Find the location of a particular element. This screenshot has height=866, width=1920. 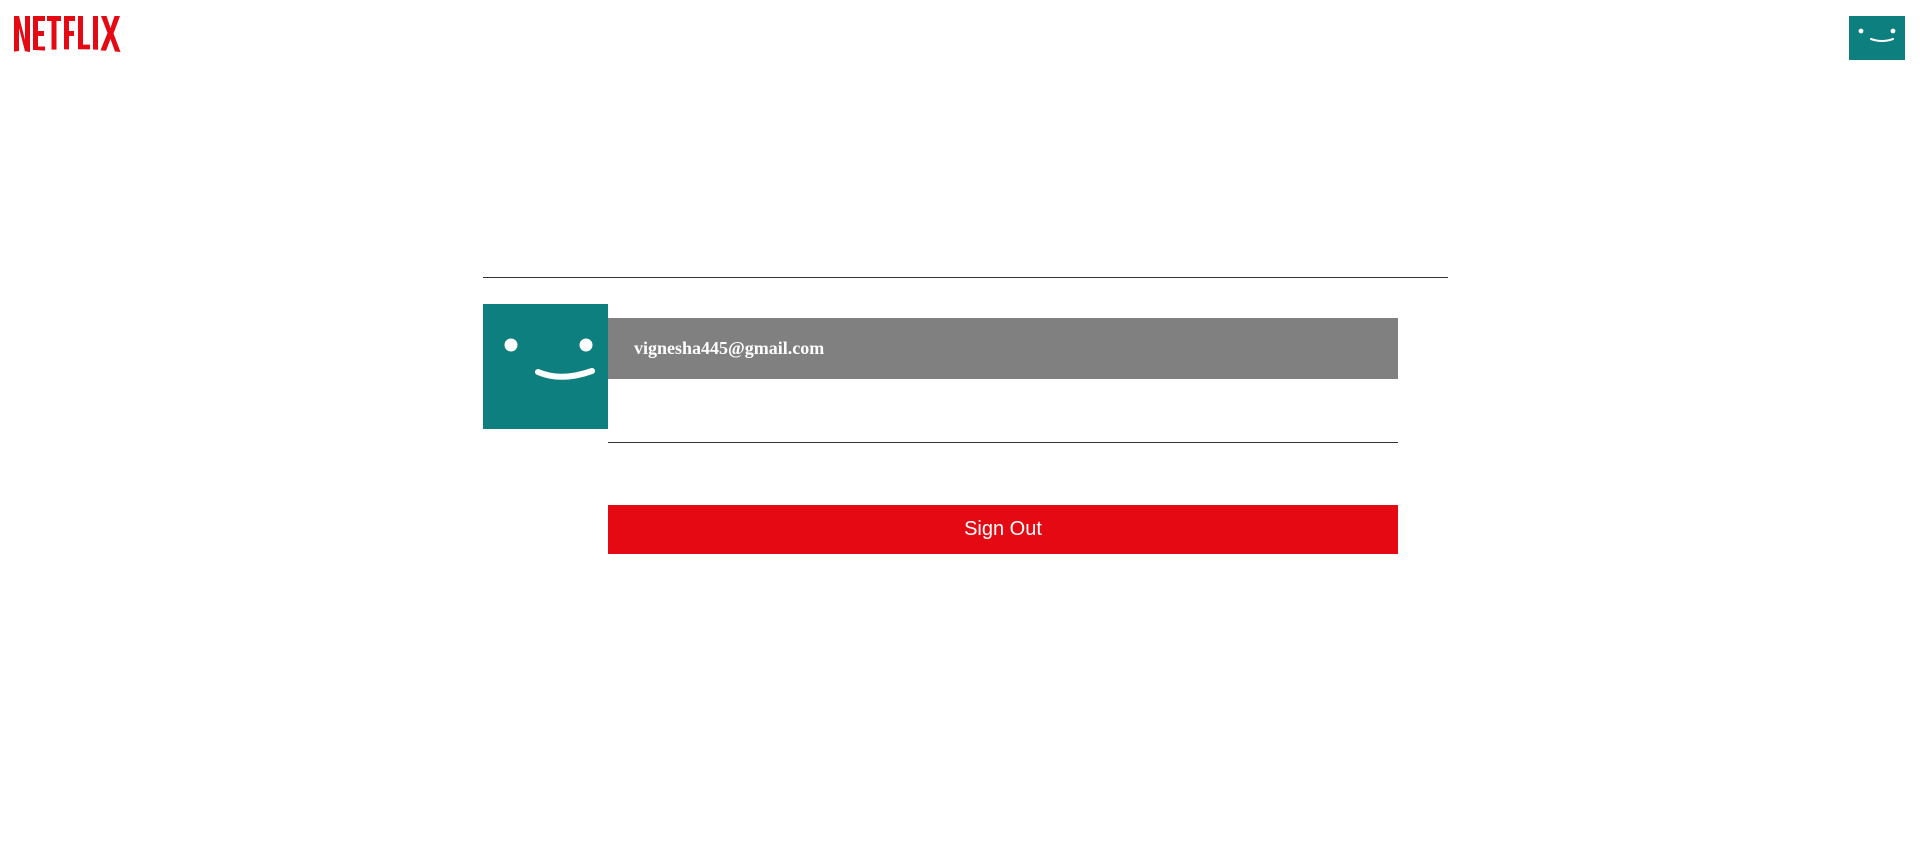

header-profile-avatar is located at coordinates (1877, 38).